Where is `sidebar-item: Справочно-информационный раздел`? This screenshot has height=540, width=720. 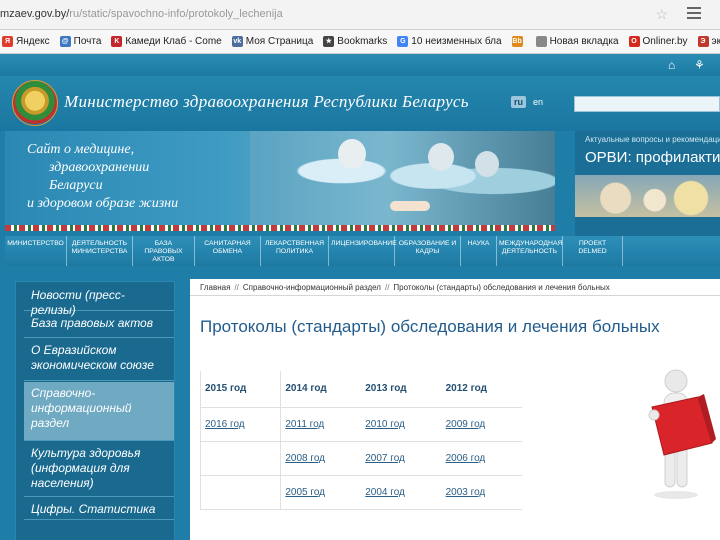
sidebar-item: Справочно-информационный раздел is located at coordinates (99, 411).